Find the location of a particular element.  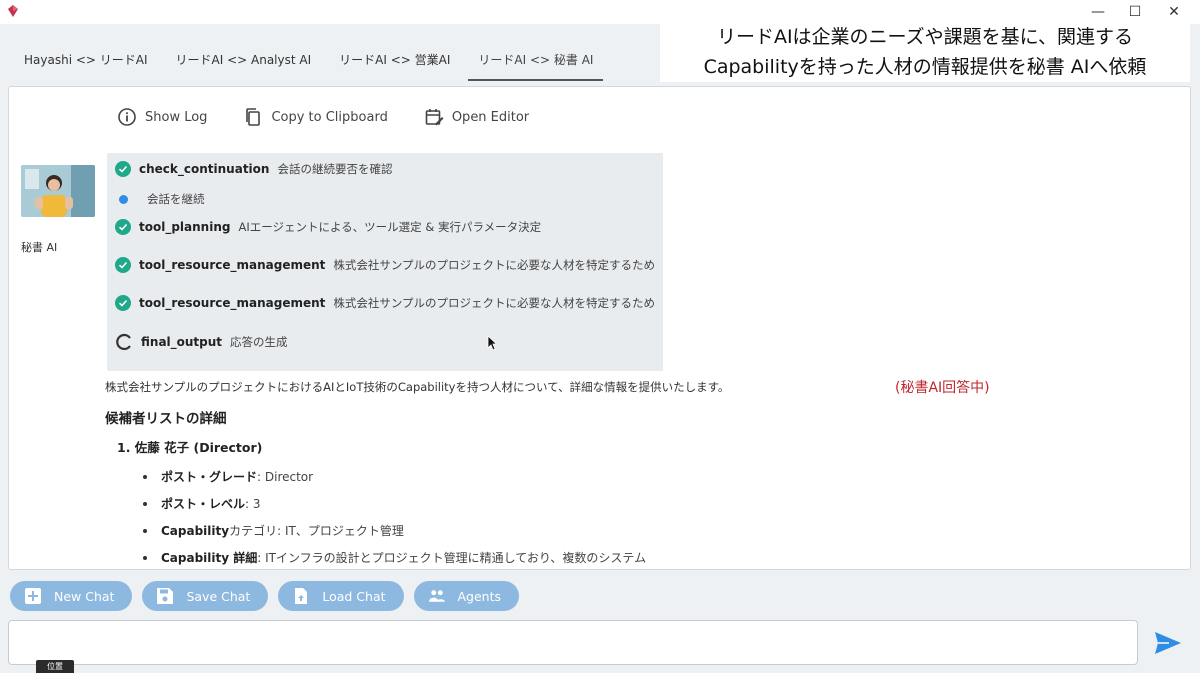

app-logo-icon is located at coordinates (13, 11).